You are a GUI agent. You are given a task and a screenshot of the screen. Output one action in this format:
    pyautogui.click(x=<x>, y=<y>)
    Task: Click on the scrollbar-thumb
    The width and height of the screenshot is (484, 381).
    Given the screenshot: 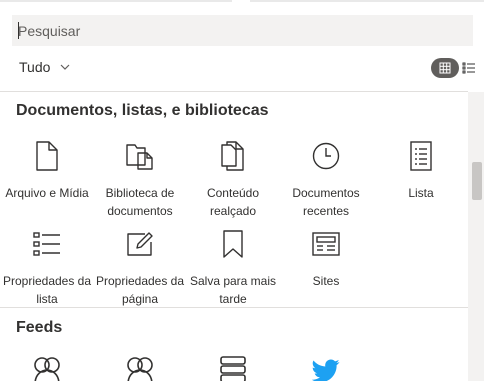 What is the action you would take?
    pyautogui.click(x=477, y=181)
    